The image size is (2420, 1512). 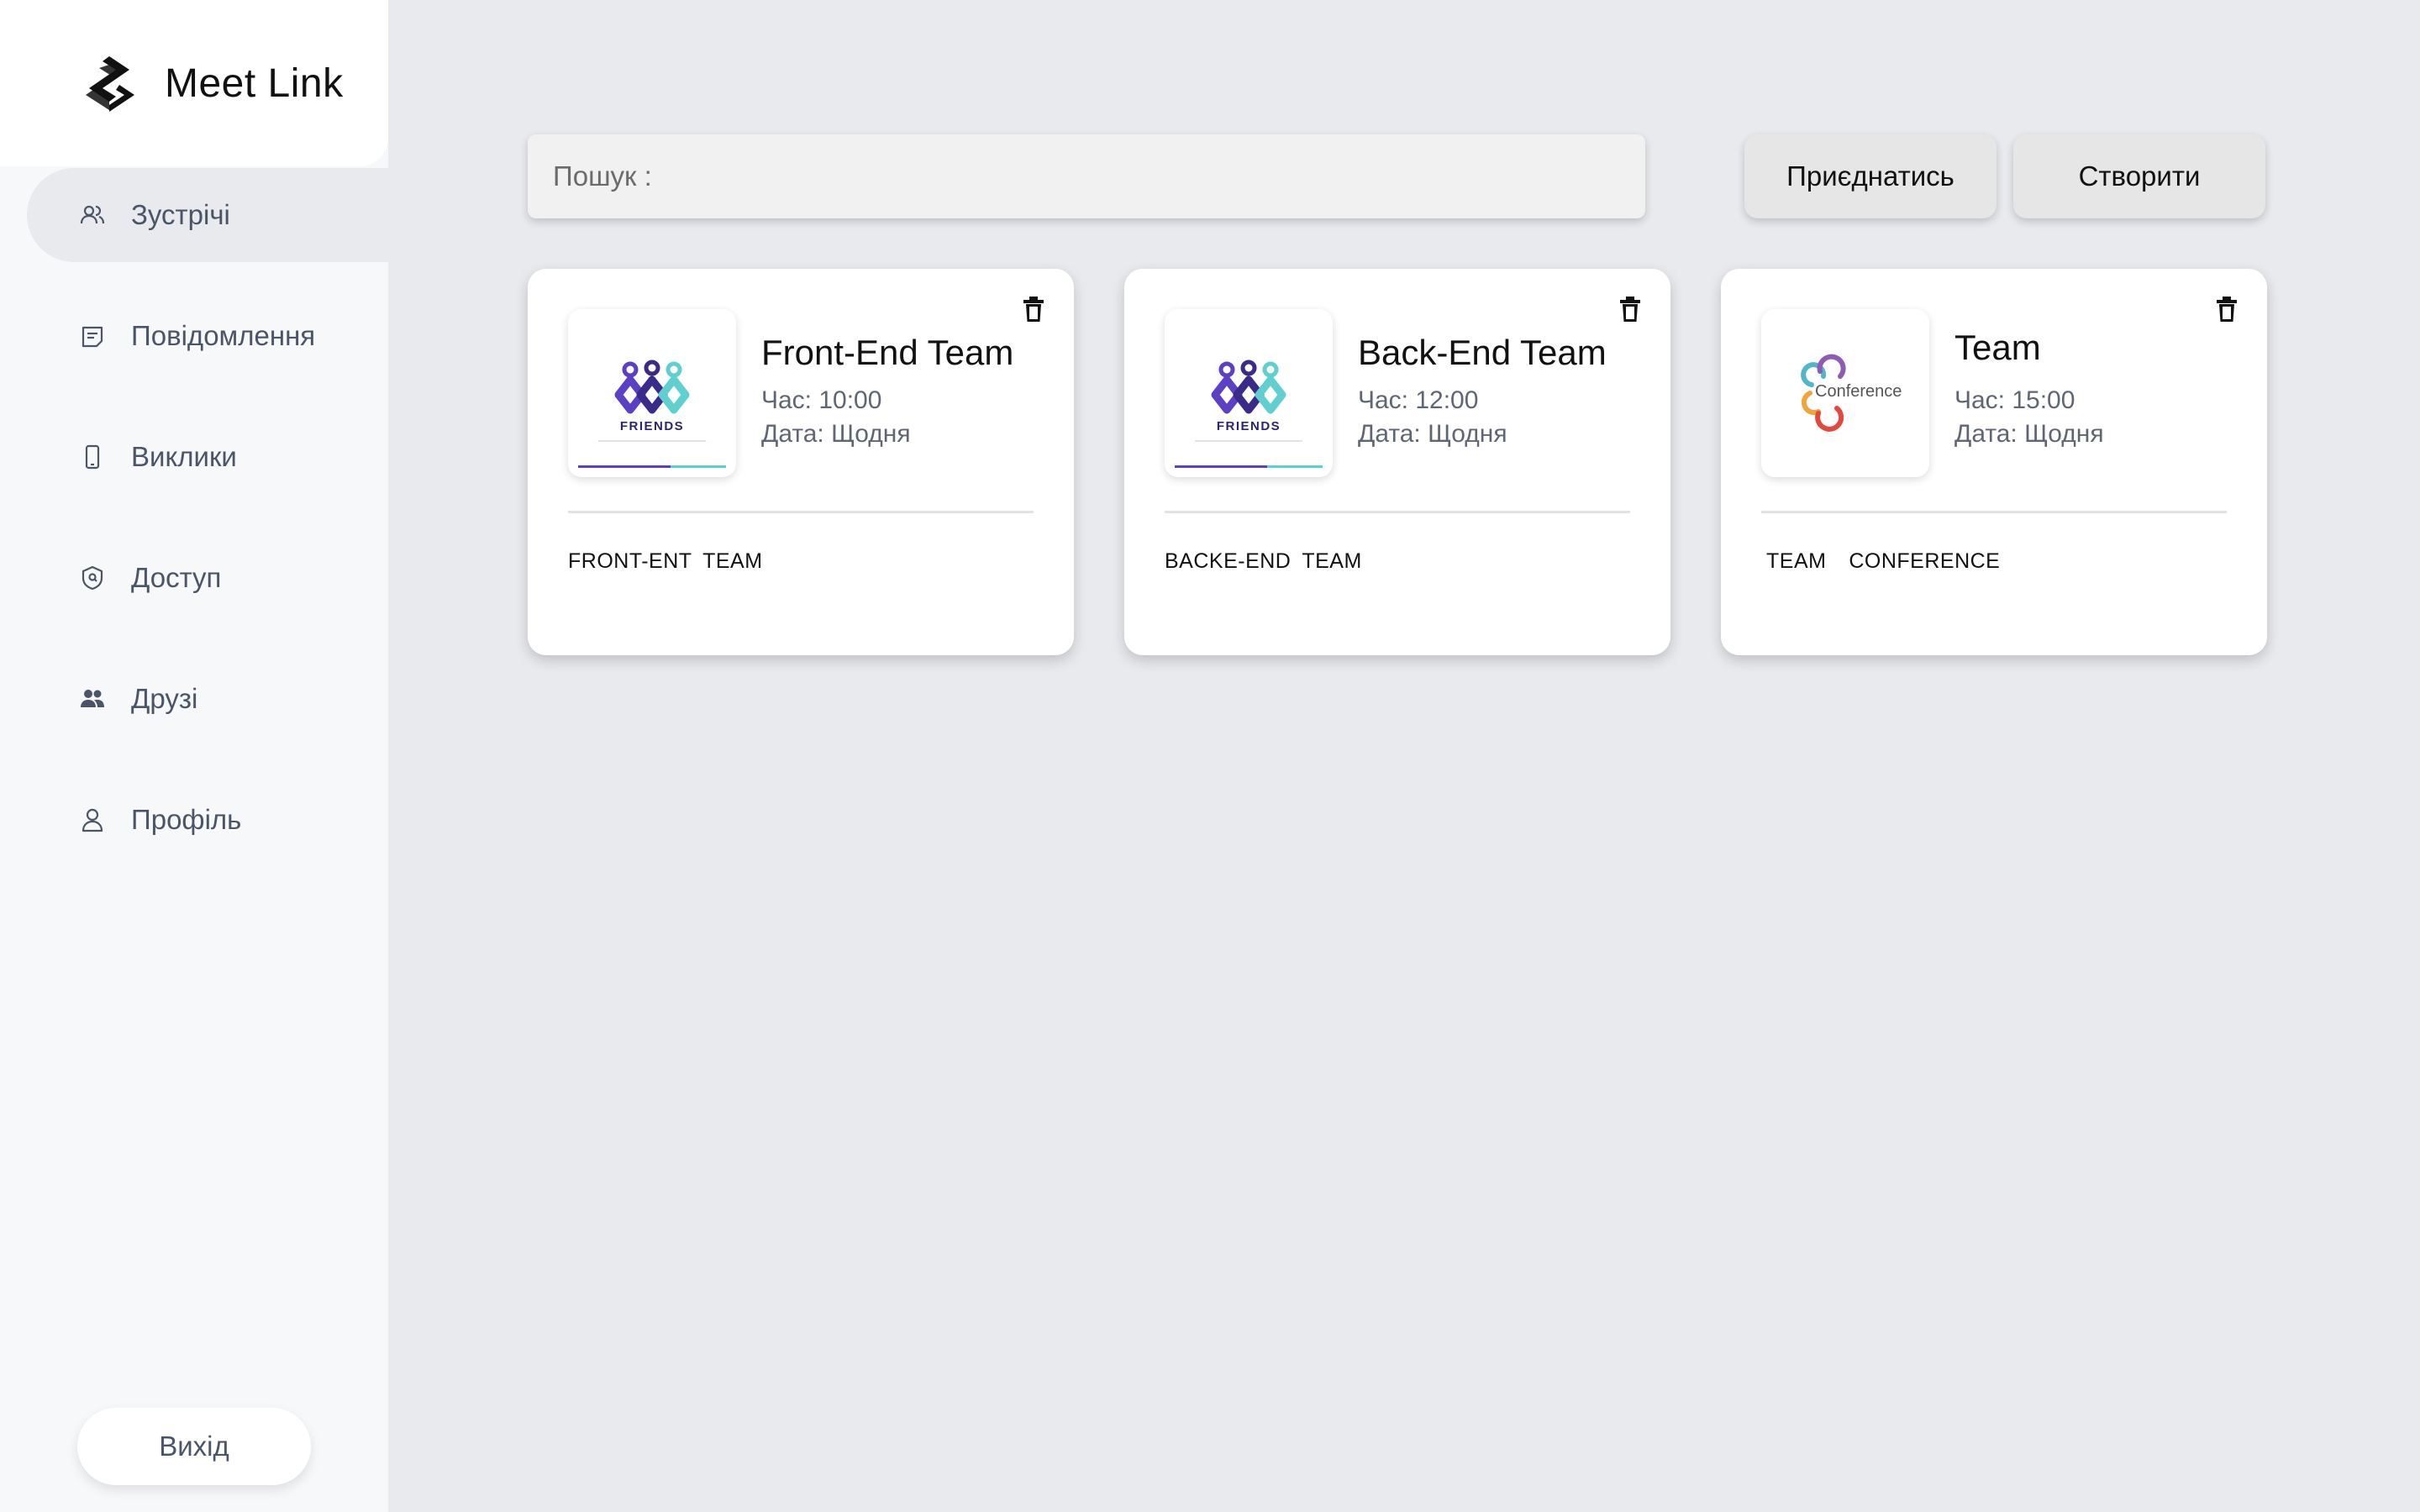 What do you see at coordinates (255, 83) in the screenshot?
I see `app-name: Meet Link` at bounding box center [255, 83].